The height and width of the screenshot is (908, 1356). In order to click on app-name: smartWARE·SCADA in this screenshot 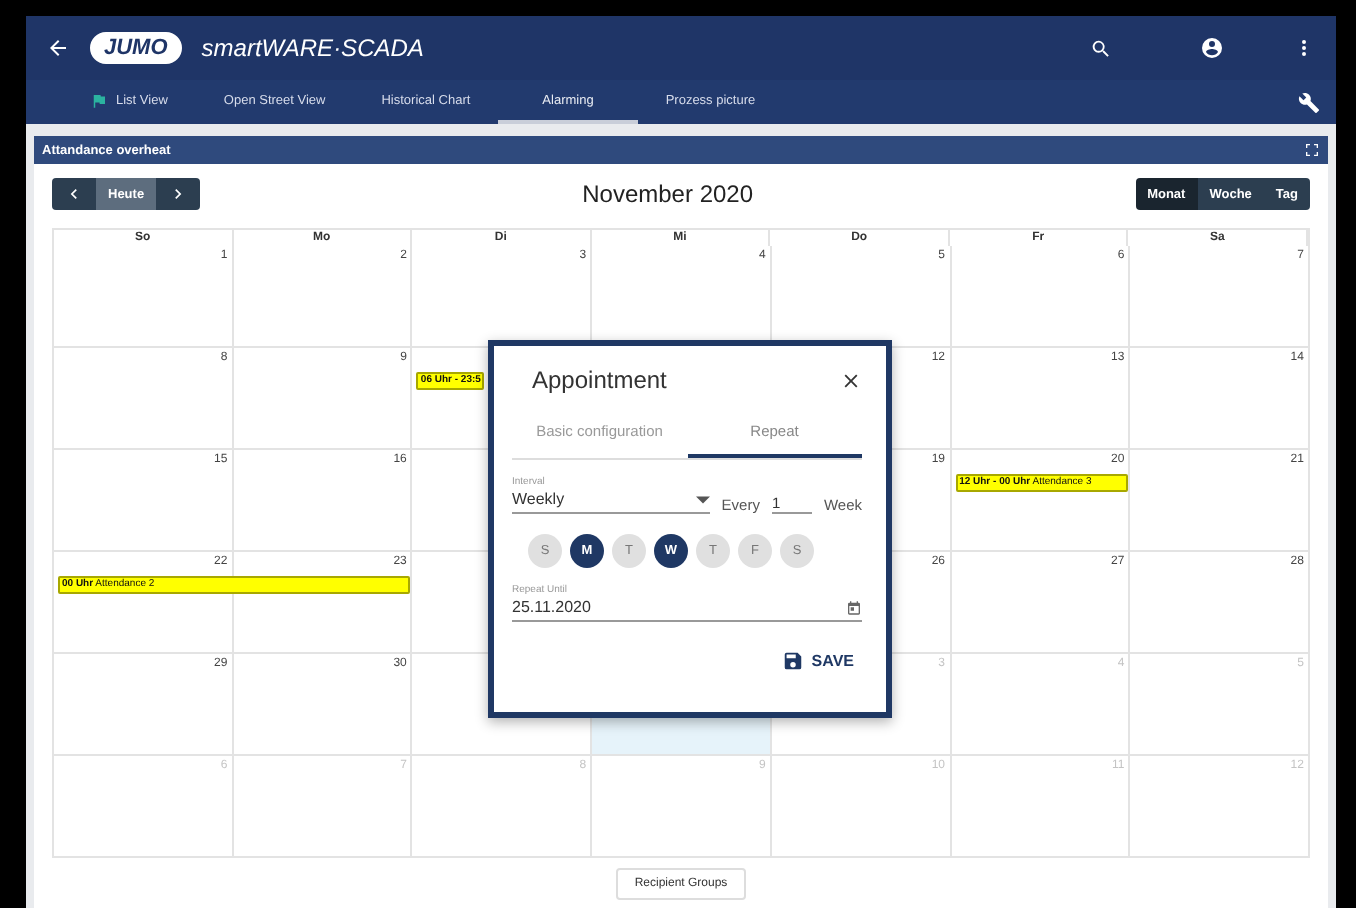, I will do `click(312, 48)`.